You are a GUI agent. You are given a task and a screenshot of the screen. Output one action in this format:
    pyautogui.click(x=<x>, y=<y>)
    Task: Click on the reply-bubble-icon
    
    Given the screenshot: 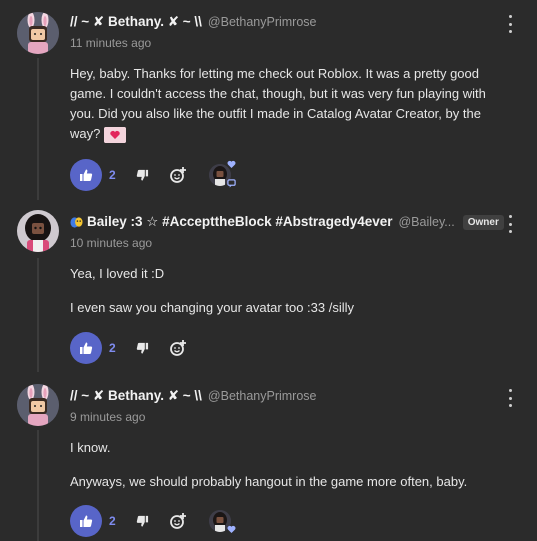 What is the action you would take?
    pyautogui.click(x=231, y=183)
    